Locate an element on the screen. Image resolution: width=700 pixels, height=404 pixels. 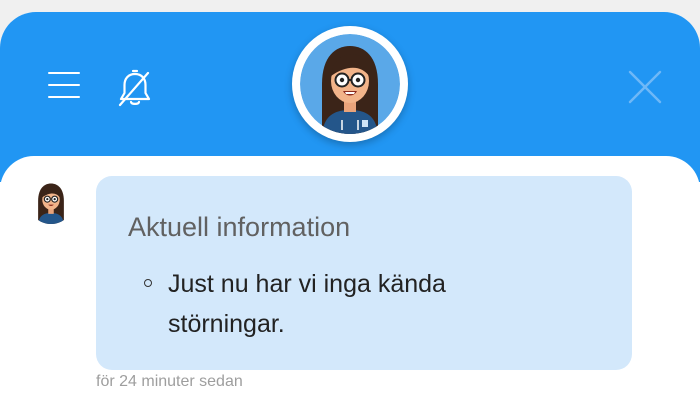
mute-notifications-button is located at coordinates (135, 88).